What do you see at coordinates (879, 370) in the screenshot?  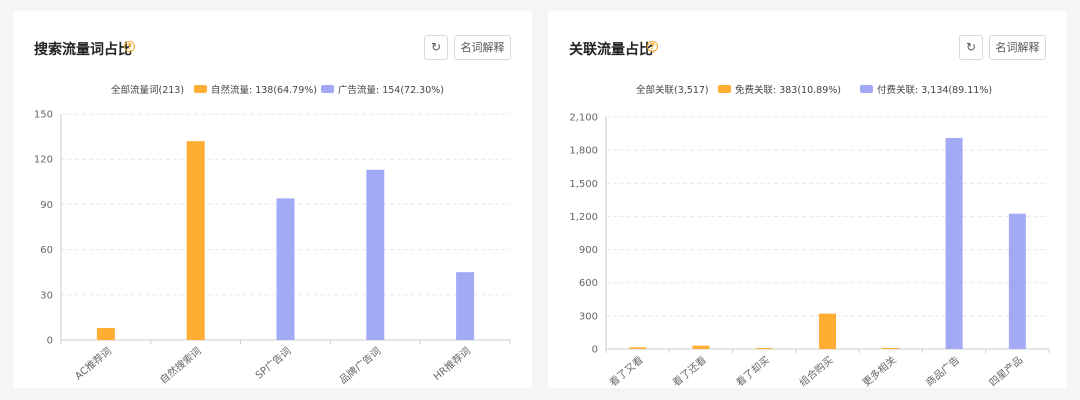 I see `x-tick-label: 更多相关` at bounding box center [879, 370].